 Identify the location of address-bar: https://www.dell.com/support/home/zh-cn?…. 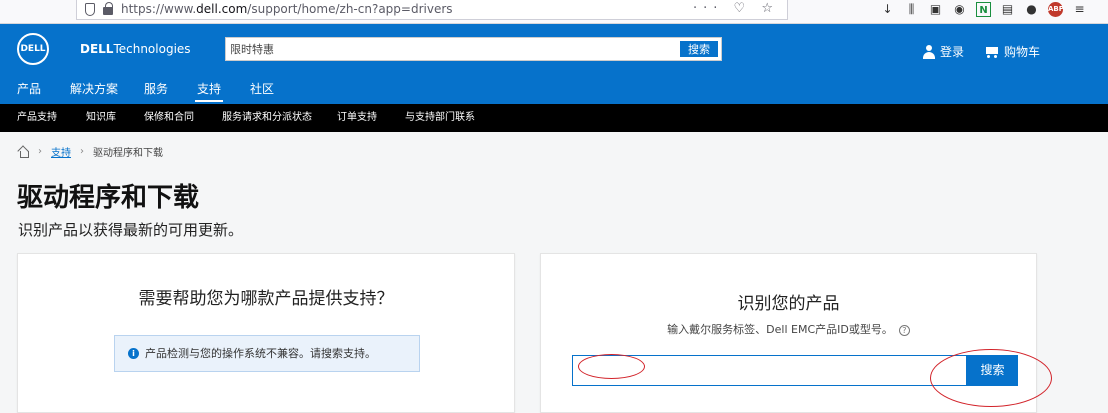
(432, 10).